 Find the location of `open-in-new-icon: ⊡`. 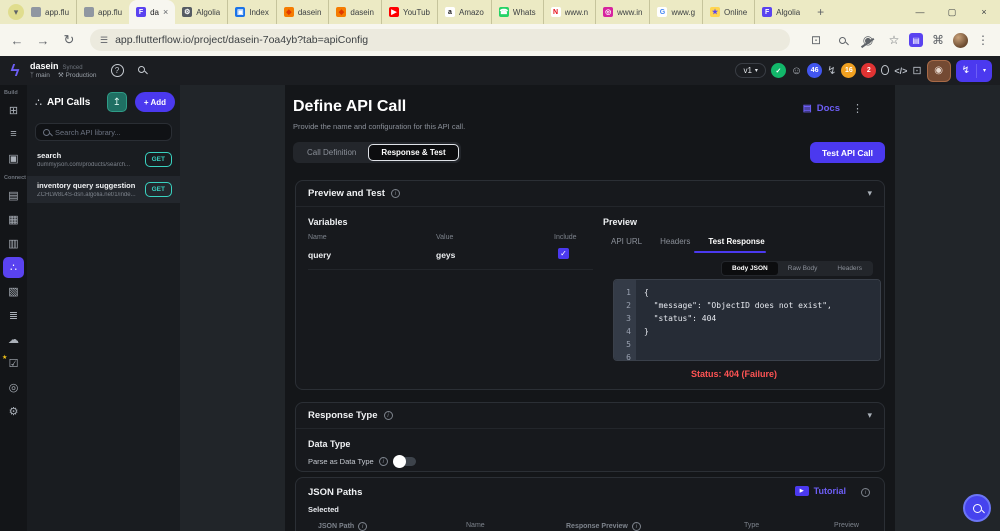

open-in-new-icon: ⊡ is located at coordinates (916, 70).